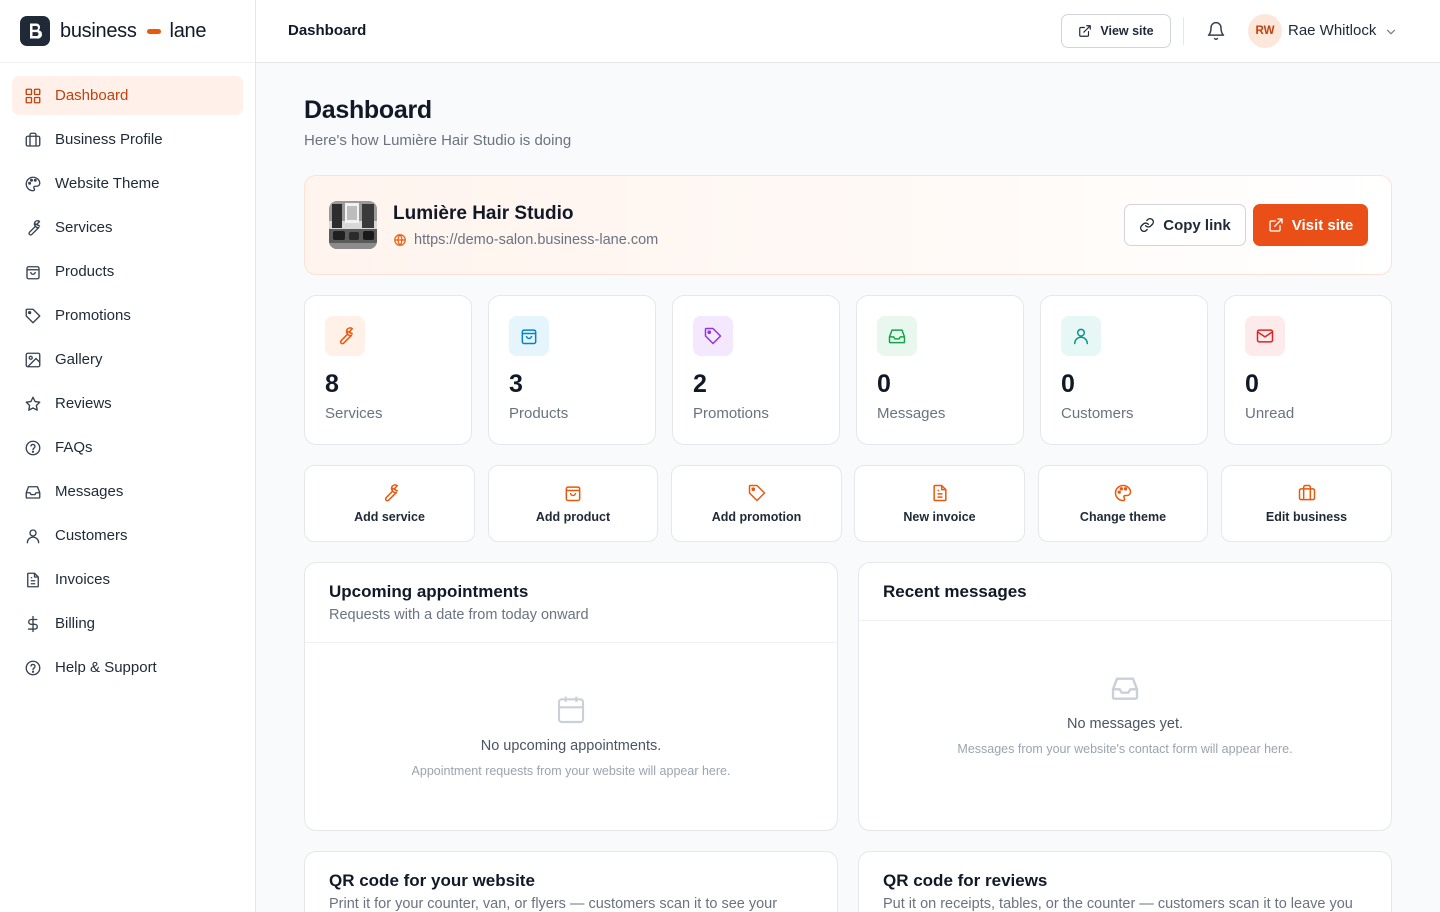 The image size is (1440, 912). What do you see at coordinates (127, 623) in the screenshot?
I see `sidebar-item-billing: Billing` at bounding box center [127, 623].